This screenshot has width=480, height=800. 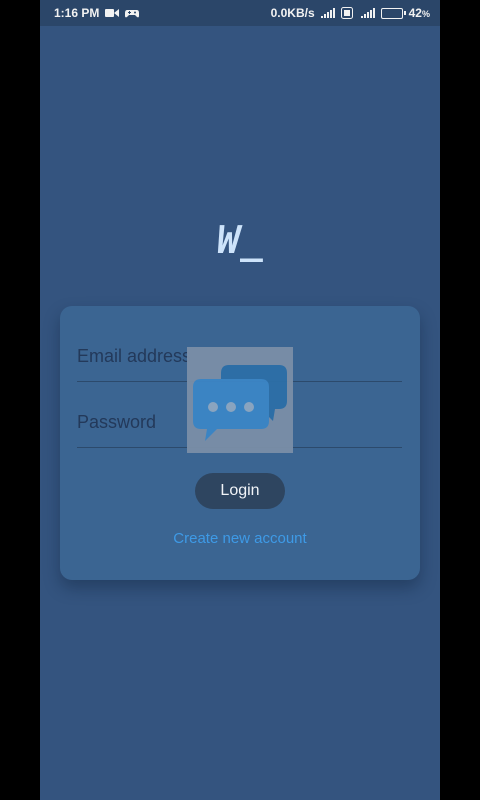 I want to click on app-logo: W_, so click(x=240, y=240).